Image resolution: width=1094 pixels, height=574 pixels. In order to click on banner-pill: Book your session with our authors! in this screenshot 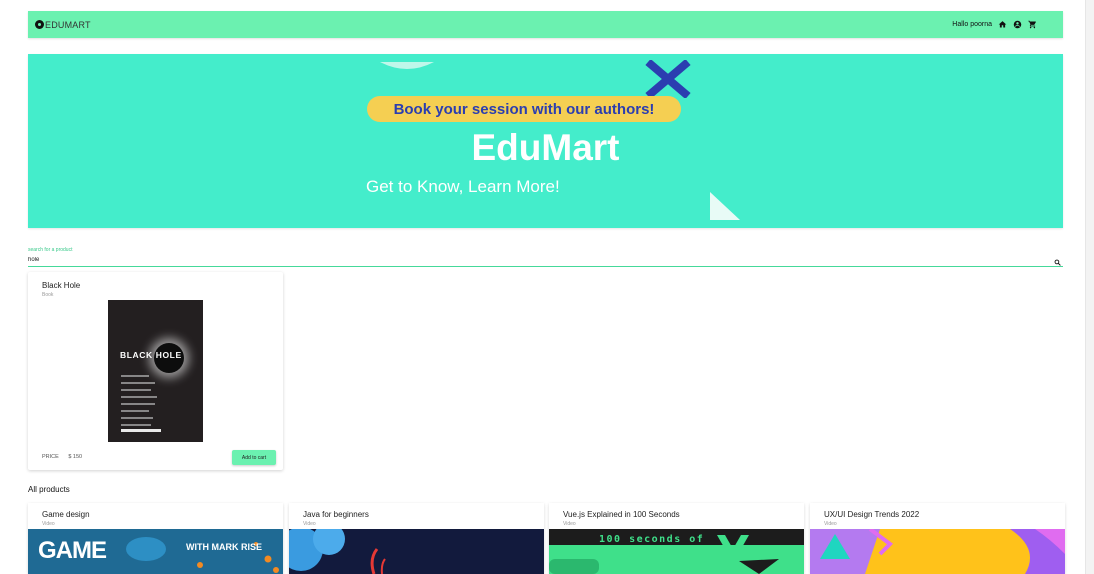, I will do `click(524, 109)`.